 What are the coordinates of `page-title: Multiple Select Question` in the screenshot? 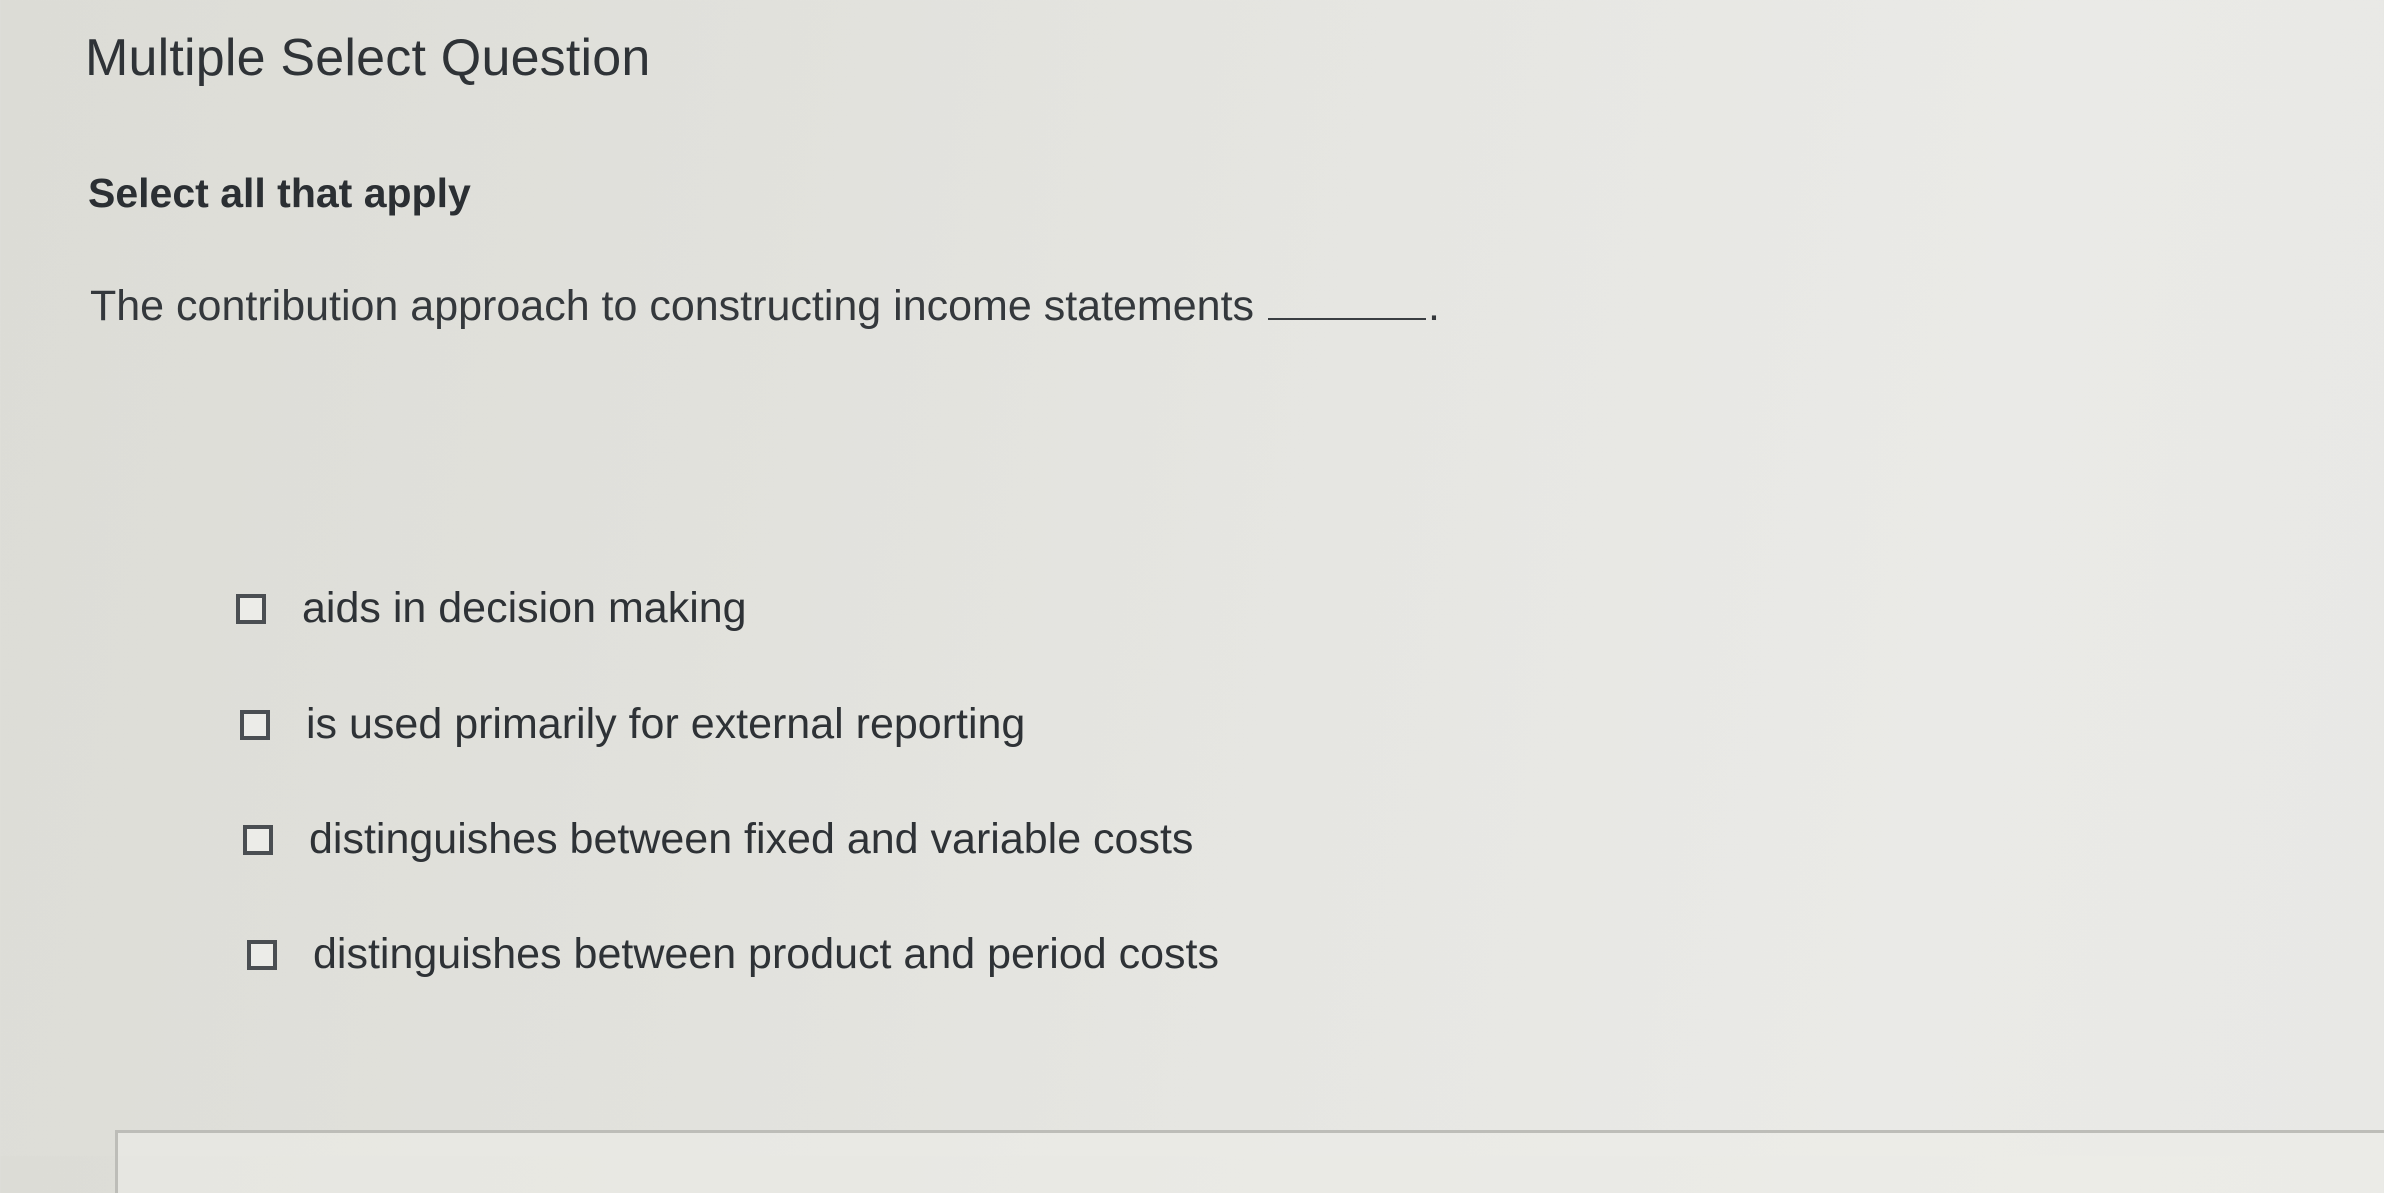 It's located at (368, 58).